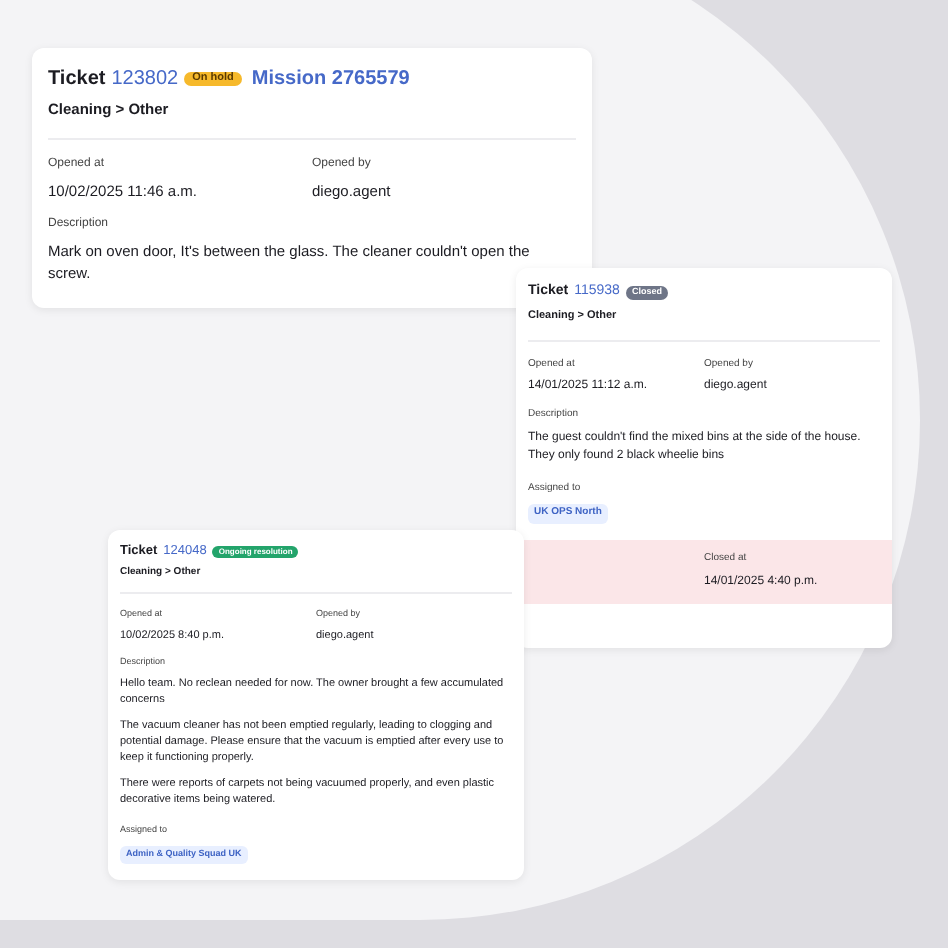 The height and width of the screenshot is (948, 948). I want to click on ticket-label: Ticket, so click(77, 80).